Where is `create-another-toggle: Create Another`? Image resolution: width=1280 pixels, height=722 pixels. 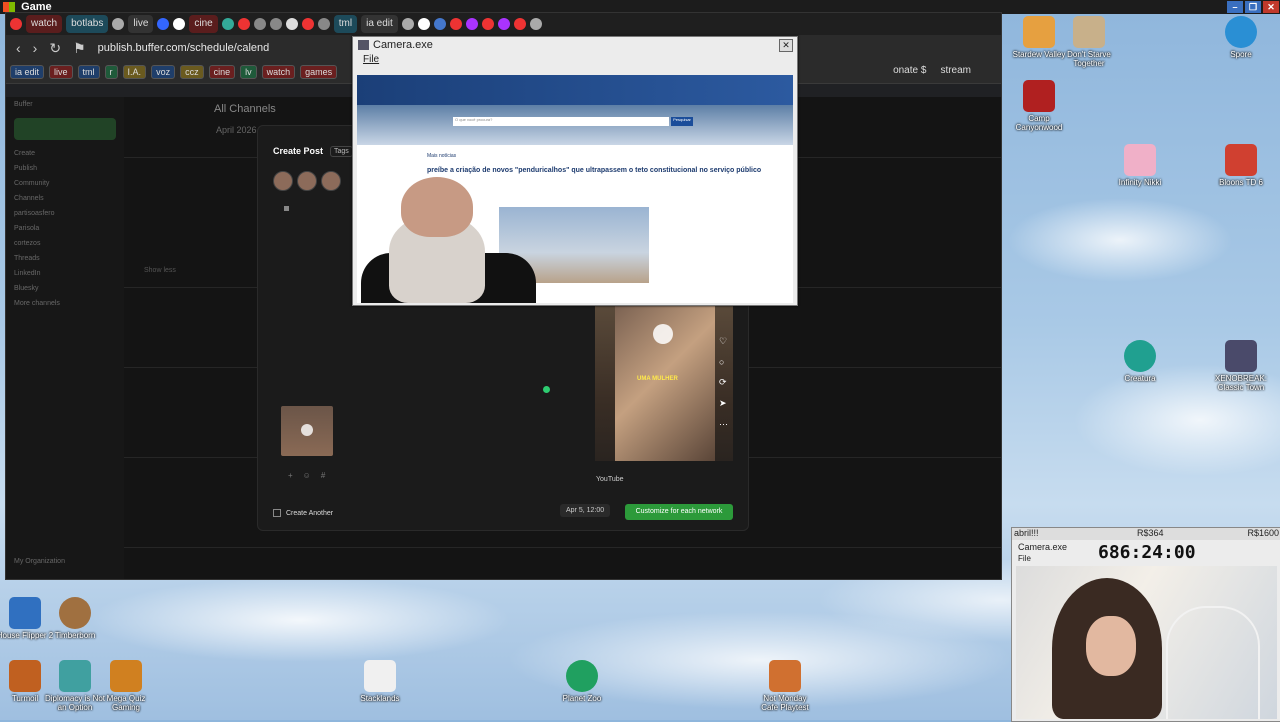
create-another-toggle: Create Another is located at coordinates (303, 513).